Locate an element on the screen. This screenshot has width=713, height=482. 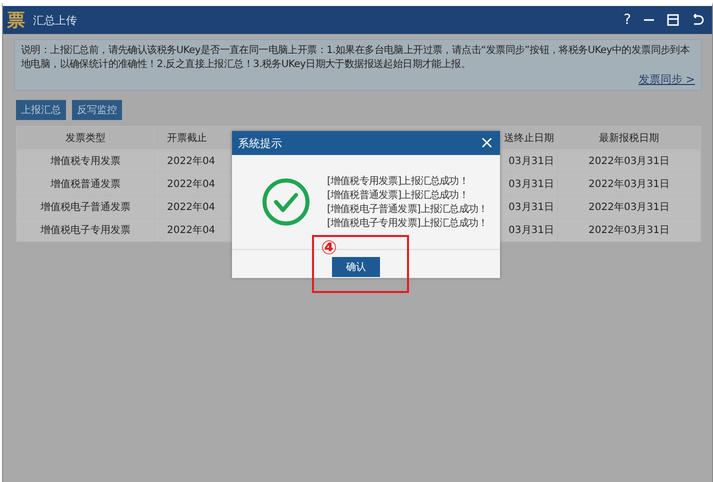
notice-text: 说明：上报汇总前，请先确认该税务UKey是否一直在同一电脑上开票：1.如果在多台电脑上开过票，请点击“发票同步”按钮，将税务UKey中的发票同步到本地电脑，以确保统计的准确性！2.反之直接上报汇总！3.税务UKey日期大于数据报送起始日期才能上报。 is located at coordinates (356, 58).